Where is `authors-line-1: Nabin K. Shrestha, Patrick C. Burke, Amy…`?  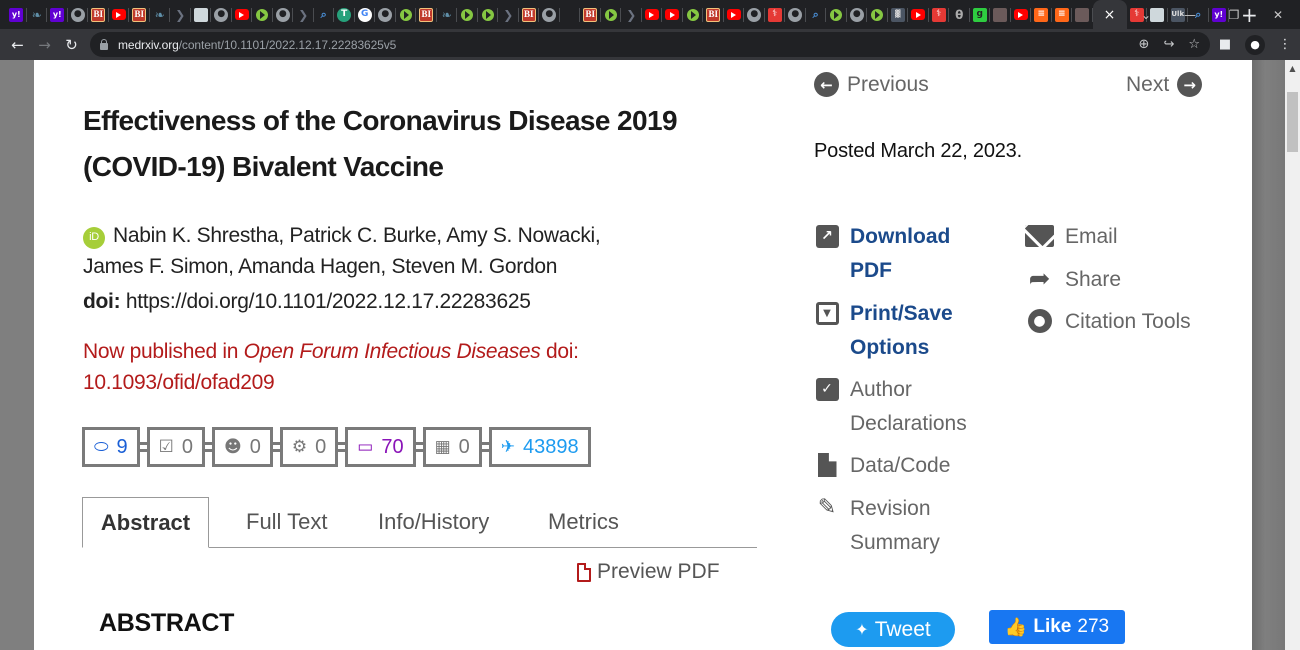 authors-line-1: Nabin K. Shrestha, Patrick C. Burke, Amy… is located at coordinates (357, 235).